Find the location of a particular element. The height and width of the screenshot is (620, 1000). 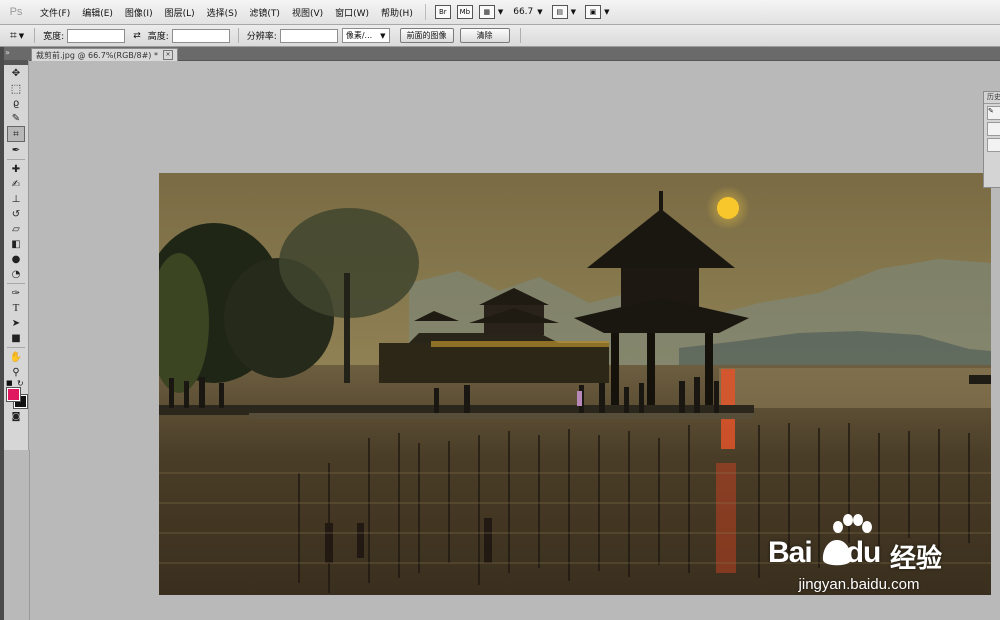

height-label: 高度: is located at coordinates (158, 37).